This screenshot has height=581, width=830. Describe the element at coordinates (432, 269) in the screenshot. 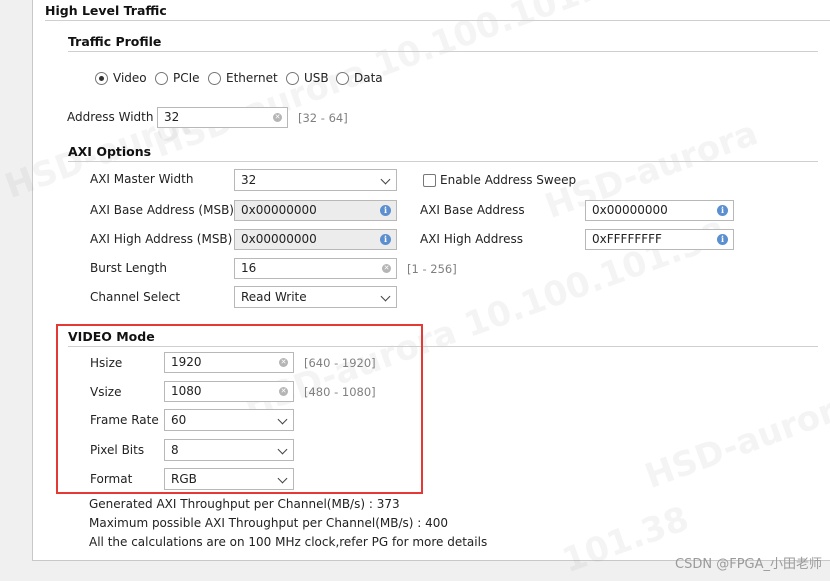

I see `burst-length-range: [1 - 256]` at that location.